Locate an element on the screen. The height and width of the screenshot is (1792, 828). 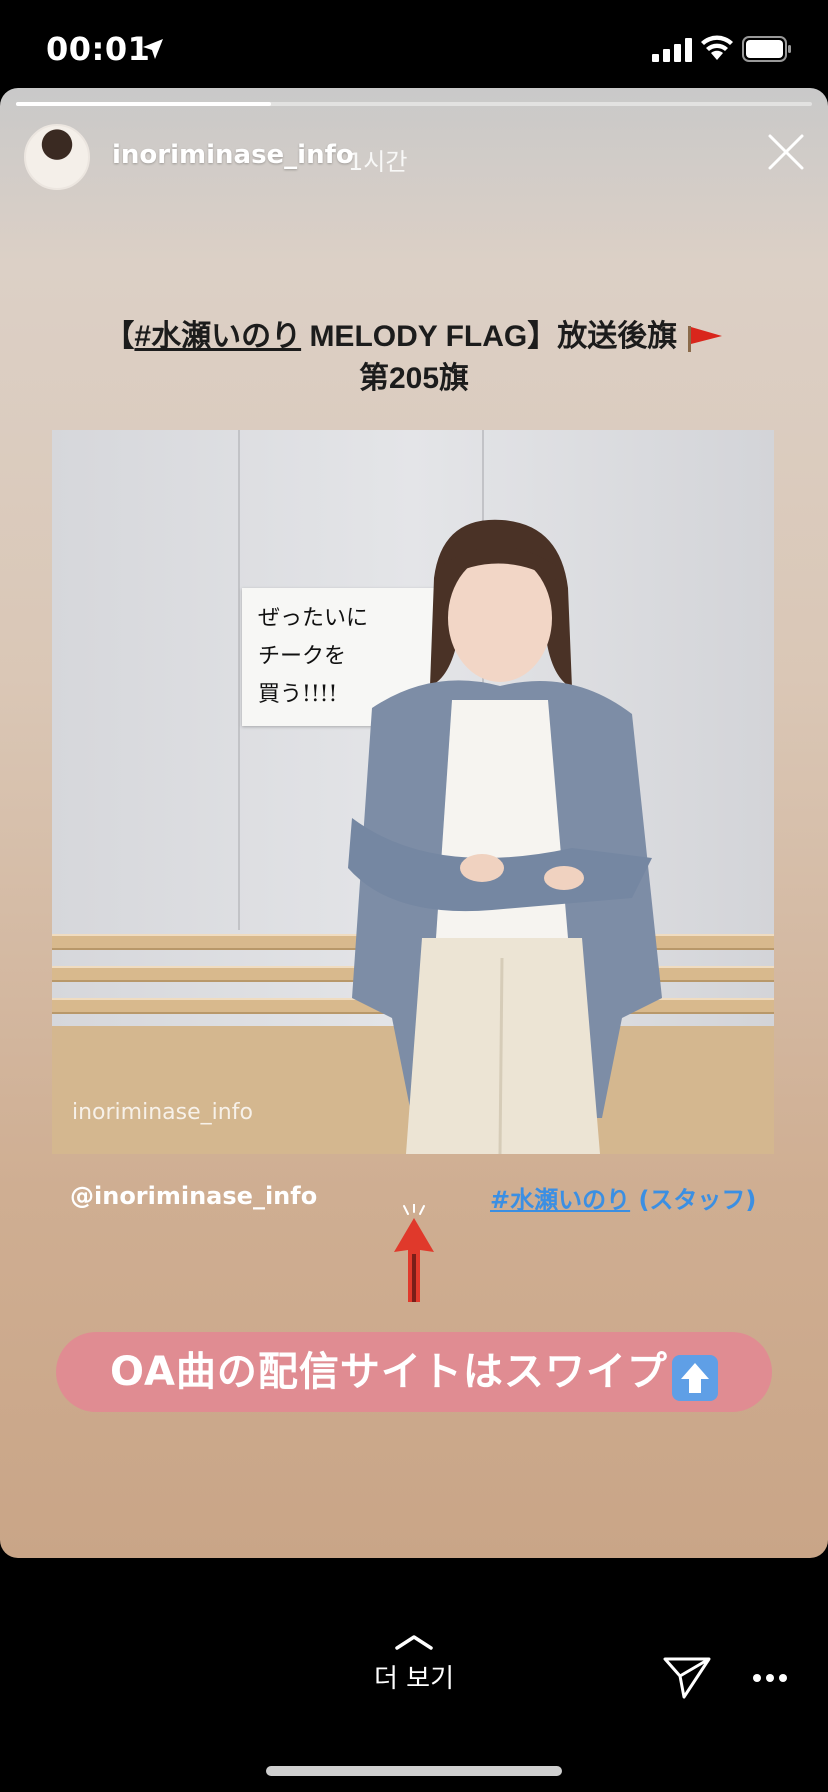
headline-line-1: 【#水瀬いのり MELODY FLAG】放送後旗 is located at coordinates (414, 337).